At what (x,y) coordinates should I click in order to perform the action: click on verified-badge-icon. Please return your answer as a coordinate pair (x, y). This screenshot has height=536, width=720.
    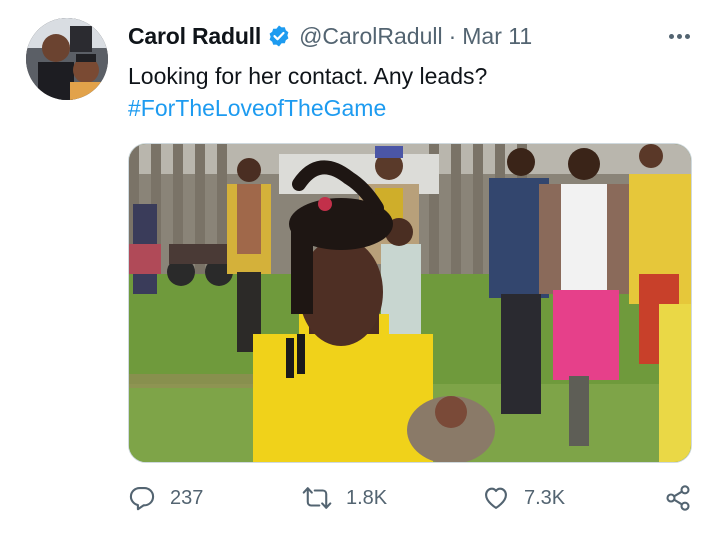
    Looking at the image, I should click on (279, 36).